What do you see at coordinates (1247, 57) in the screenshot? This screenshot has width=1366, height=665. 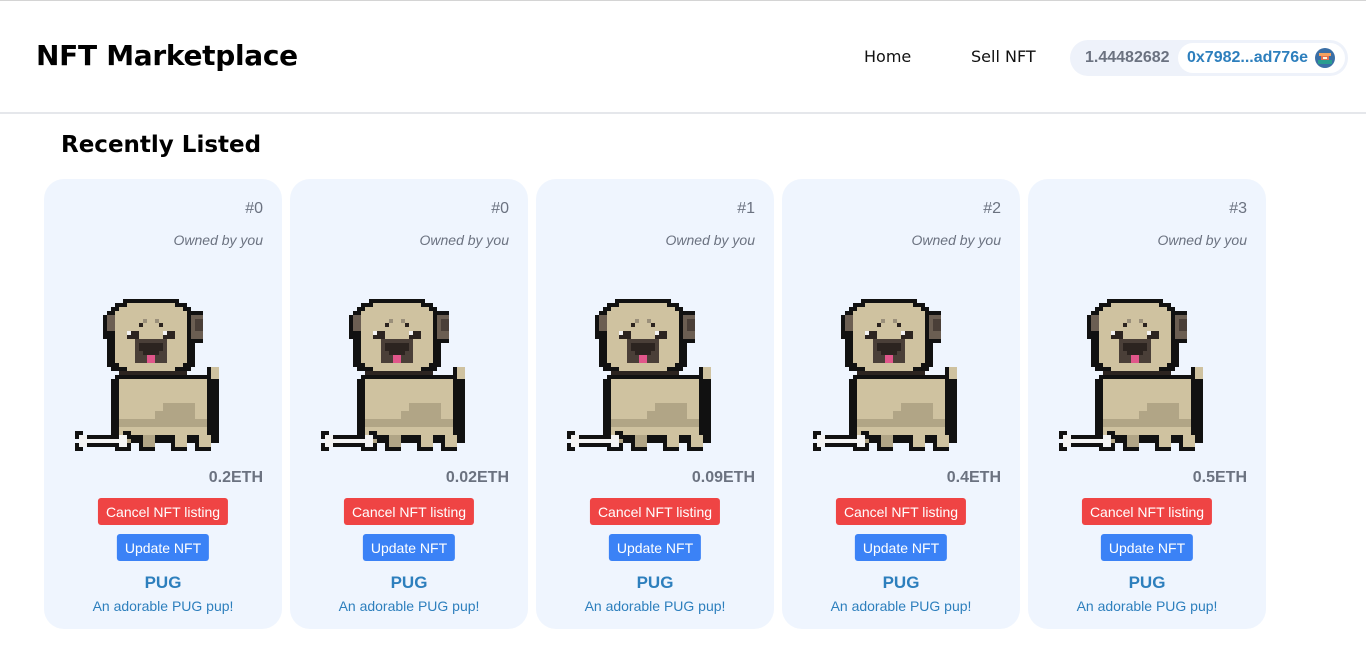 I see `wallet-address: 0x7982...ad776e` at bounding box center [1247, 57].